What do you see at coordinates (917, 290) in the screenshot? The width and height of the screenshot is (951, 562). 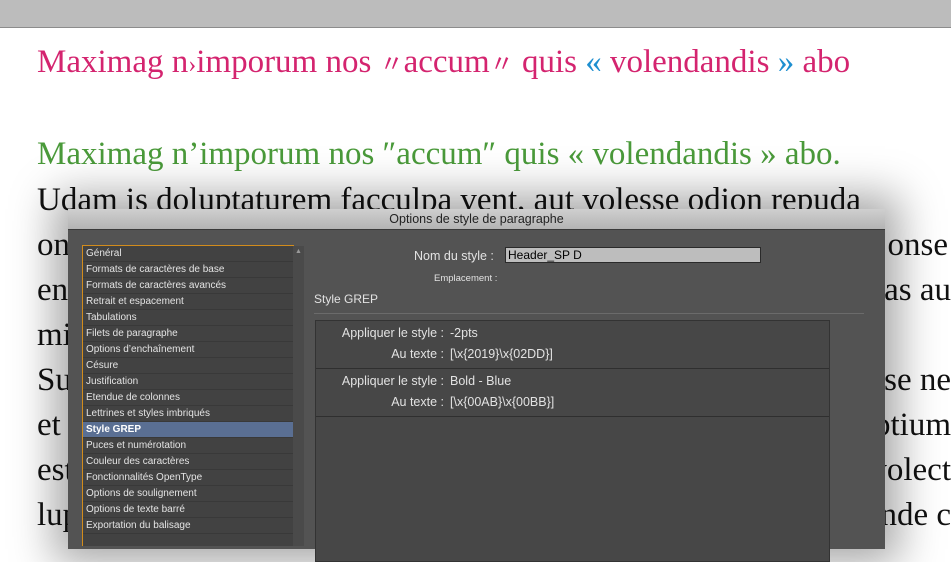 I see `body-right-fragment: as au` at bounding box center [917, 290].